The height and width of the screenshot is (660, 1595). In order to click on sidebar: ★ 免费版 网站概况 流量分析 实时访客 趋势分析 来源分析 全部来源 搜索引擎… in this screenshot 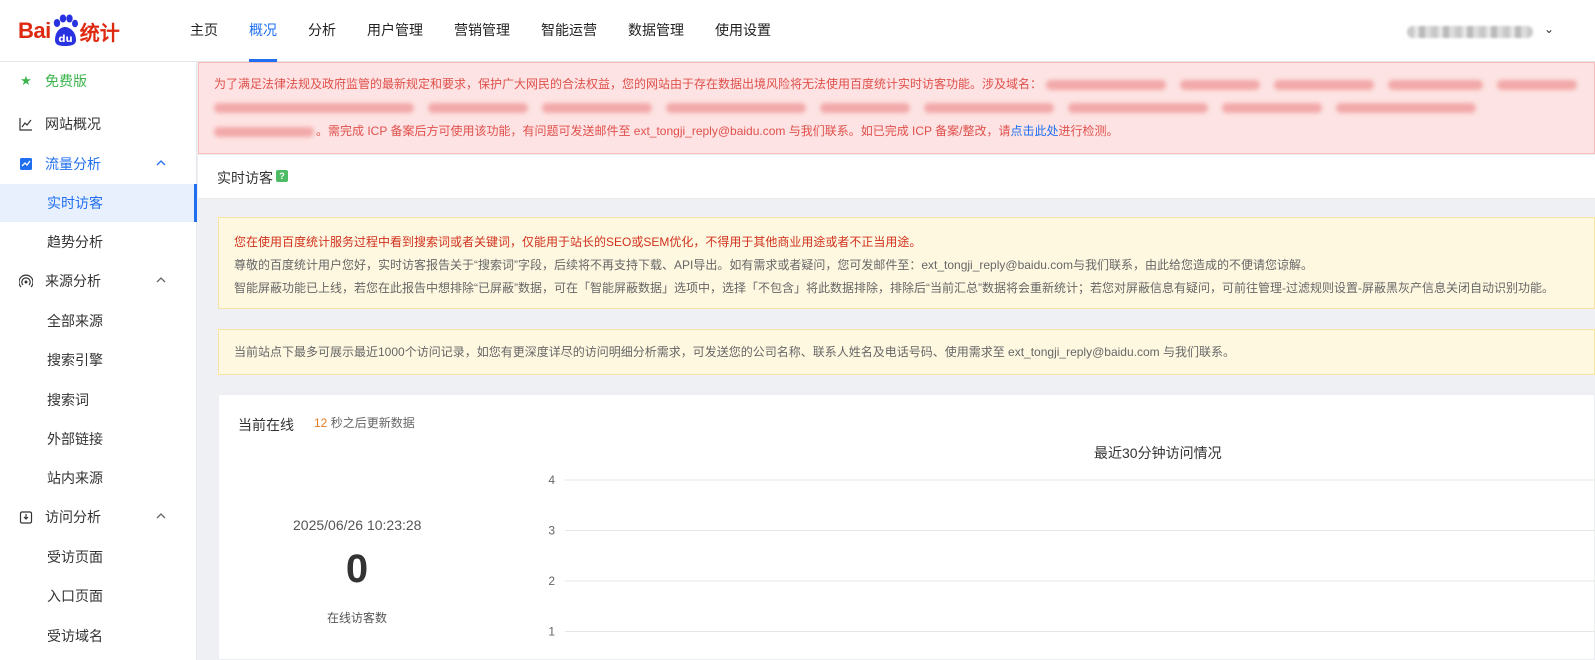, I will do `click(98, 361)`.